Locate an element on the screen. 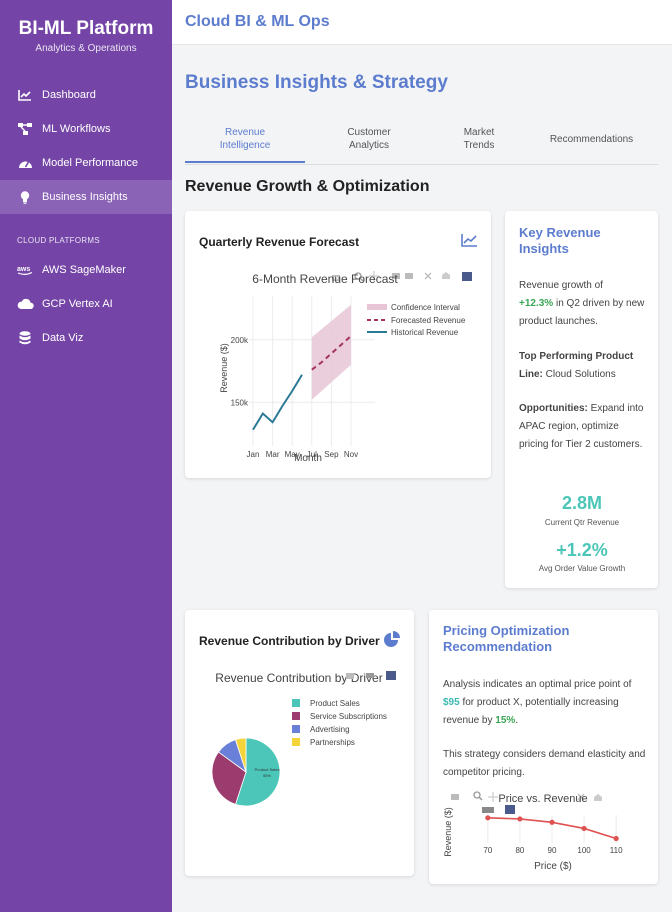  price-chart-title: Price vs. Revenue is located at coordinates (542, 799).